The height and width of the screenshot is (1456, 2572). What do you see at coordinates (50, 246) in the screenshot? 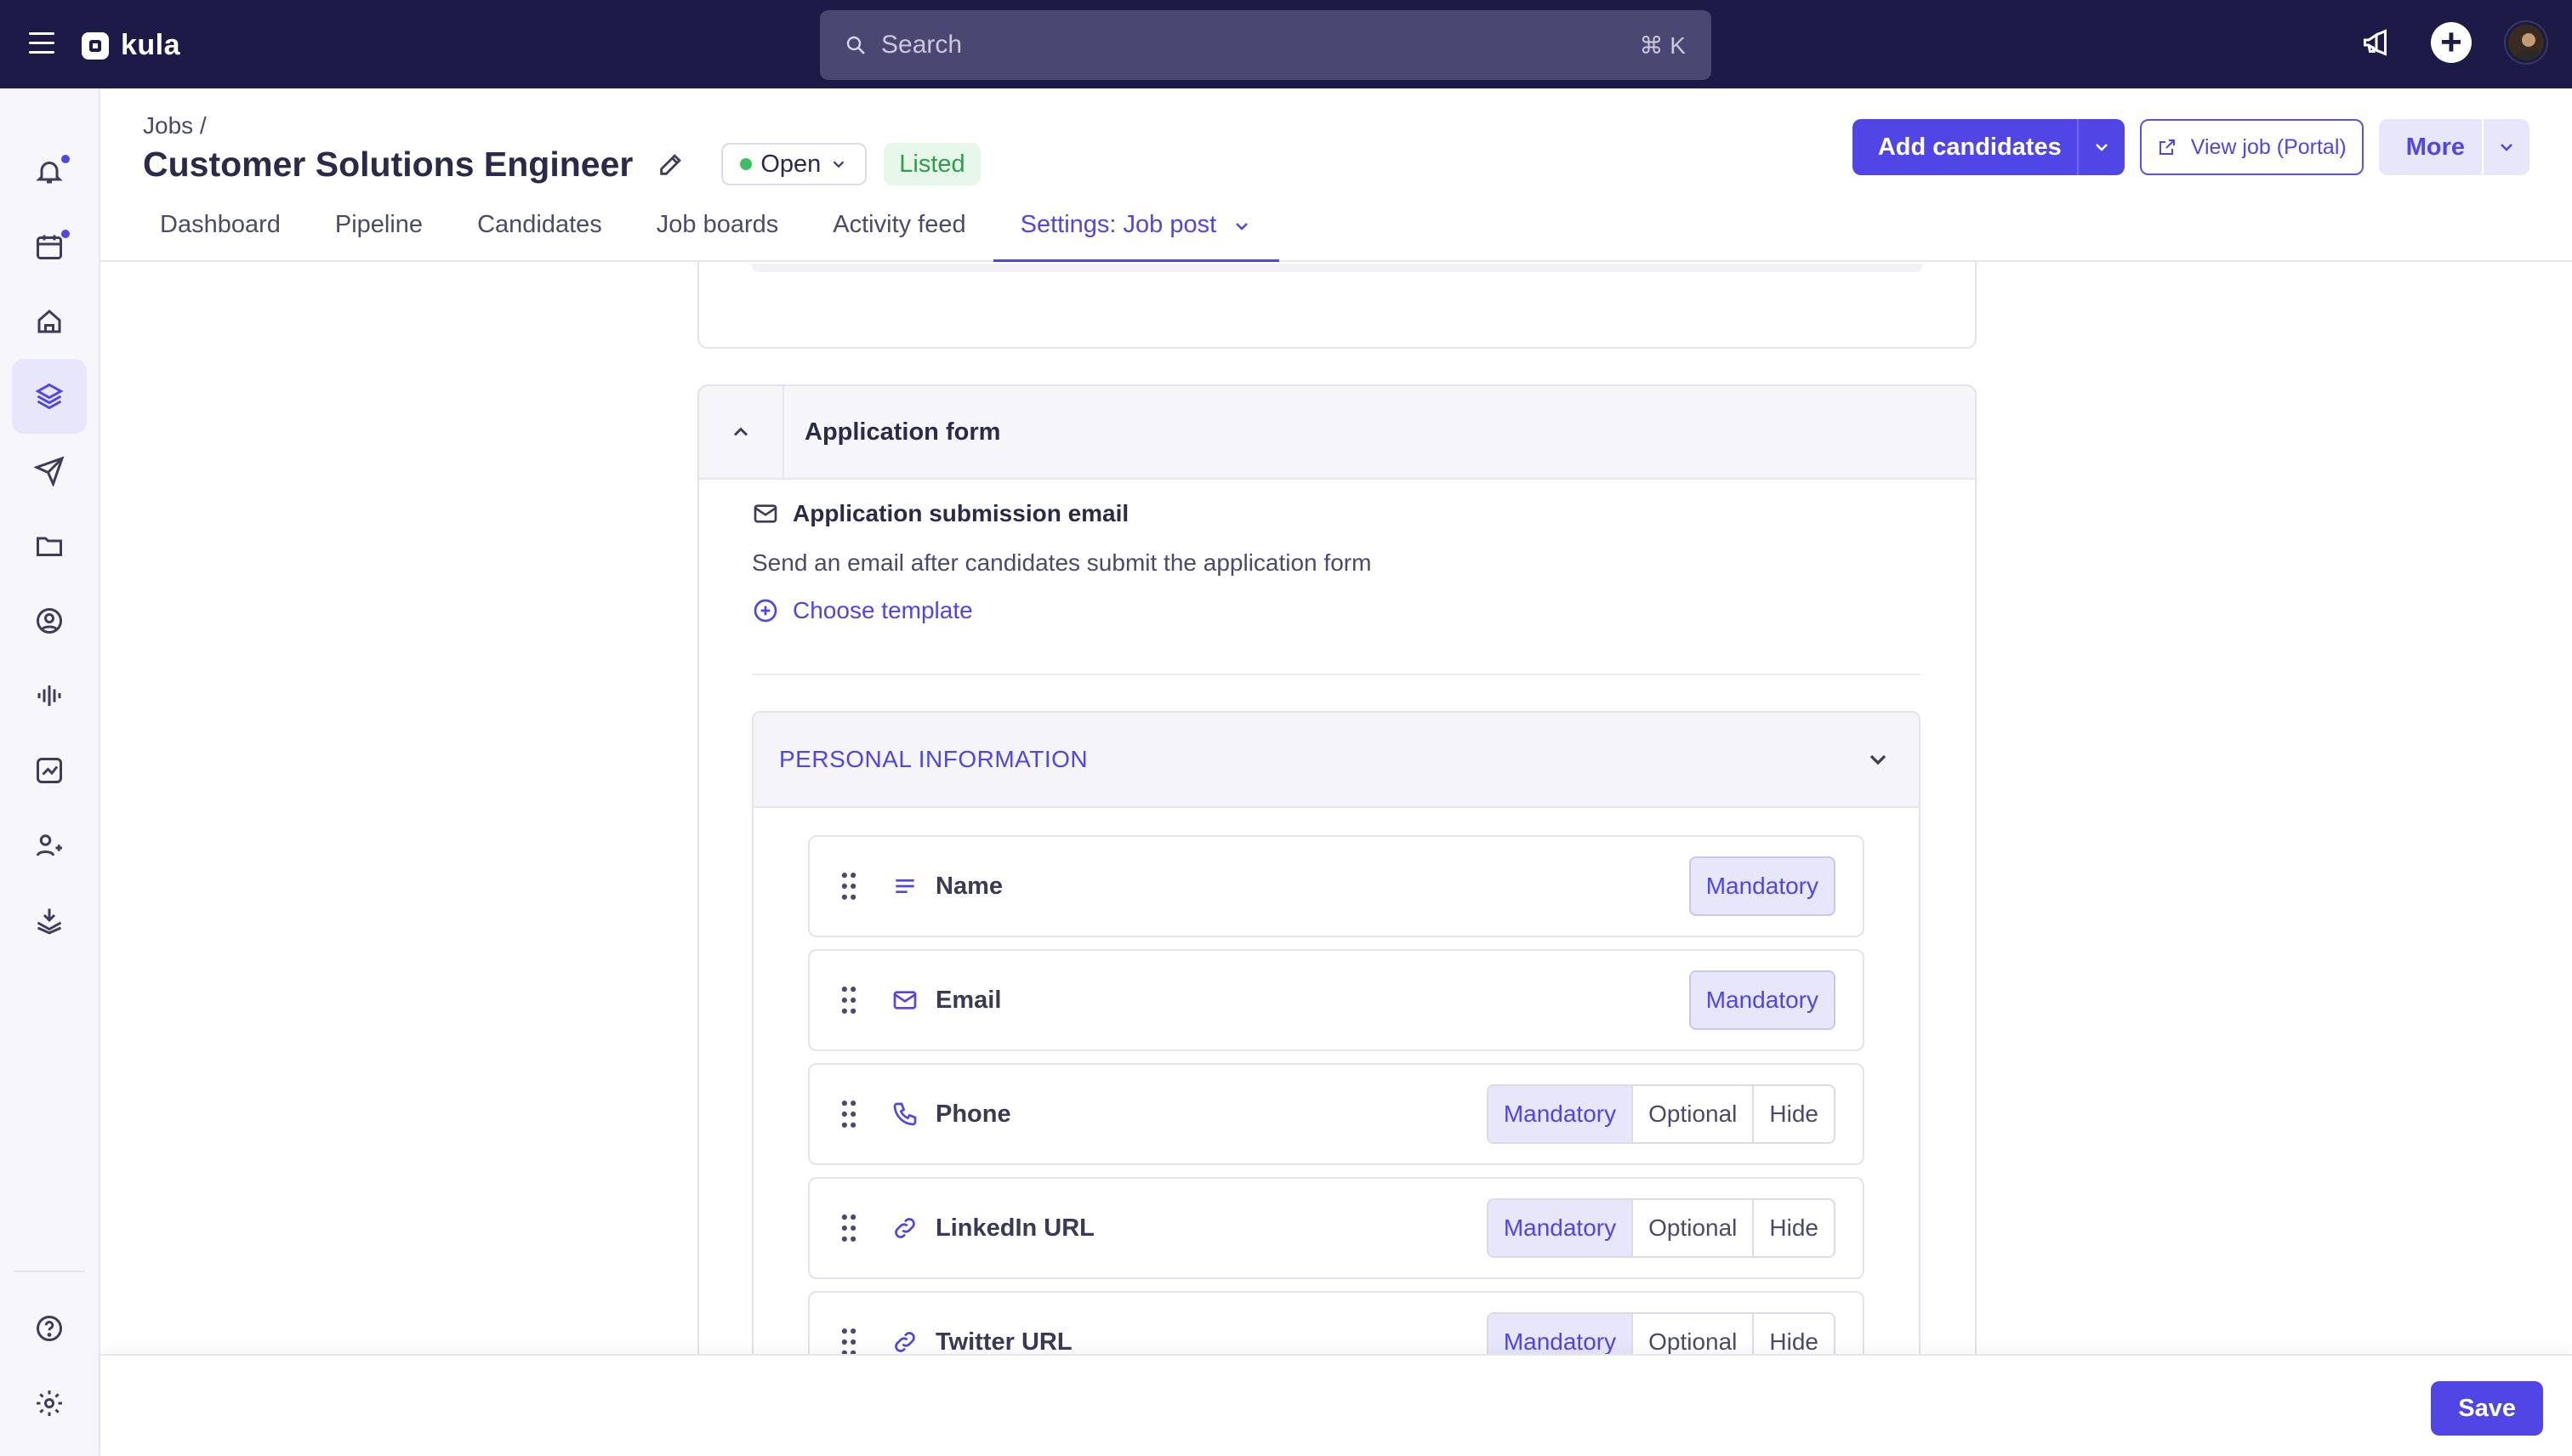
I see `calendar-icon` at bounding box center [50, 246].